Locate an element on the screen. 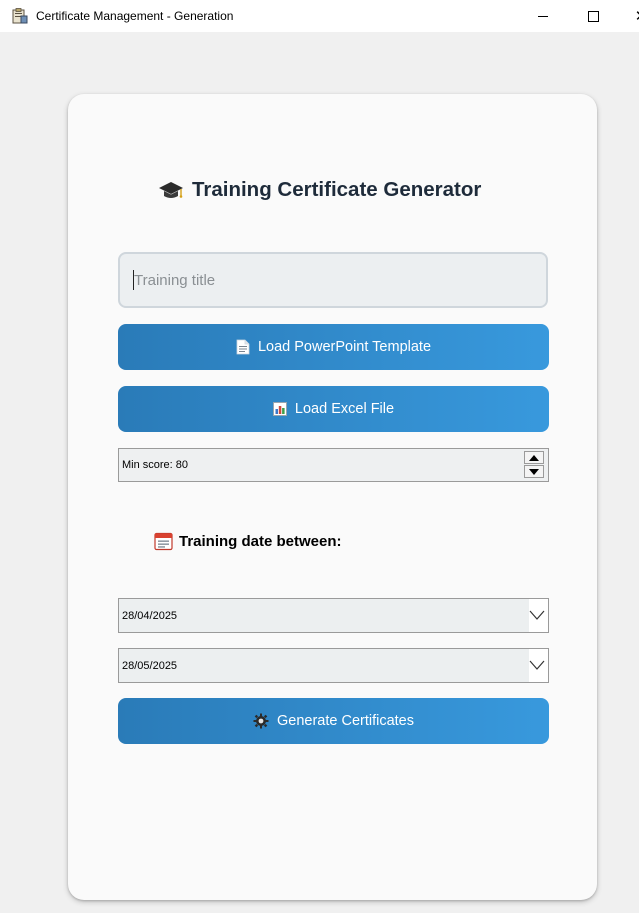  text-caret is located at coordinates (133, 280).